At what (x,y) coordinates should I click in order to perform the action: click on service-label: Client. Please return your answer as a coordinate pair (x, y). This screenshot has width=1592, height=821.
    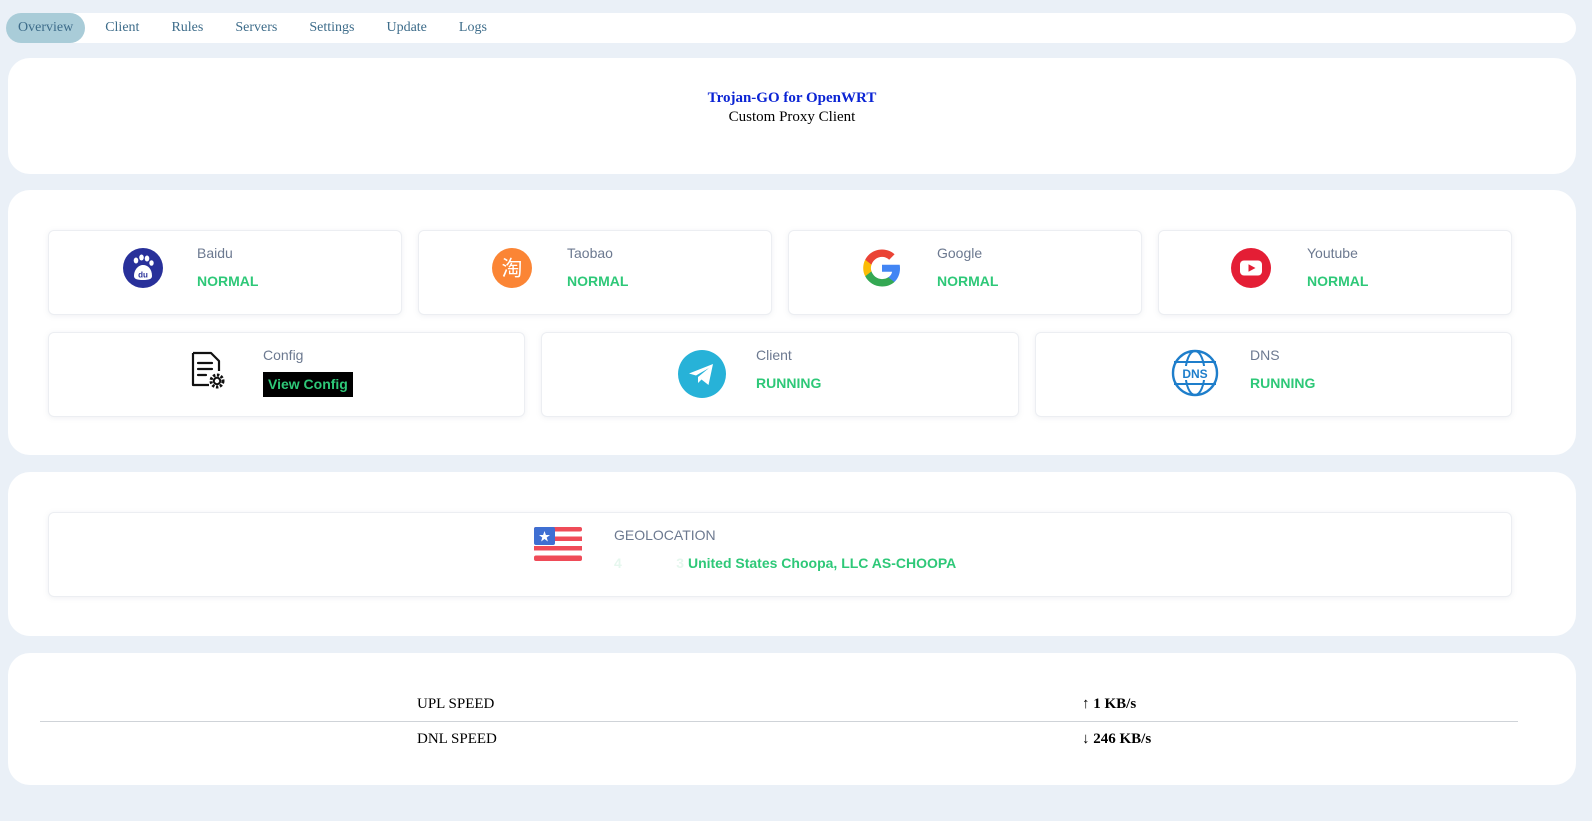
    Looking at the image, I should click on (774, 355).